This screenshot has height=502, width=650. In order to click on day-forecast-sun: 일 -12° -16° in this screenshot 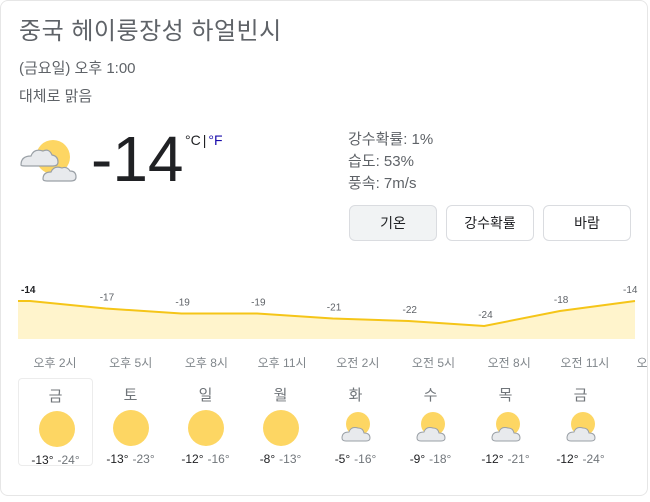, I will do `click(205, 422)`.